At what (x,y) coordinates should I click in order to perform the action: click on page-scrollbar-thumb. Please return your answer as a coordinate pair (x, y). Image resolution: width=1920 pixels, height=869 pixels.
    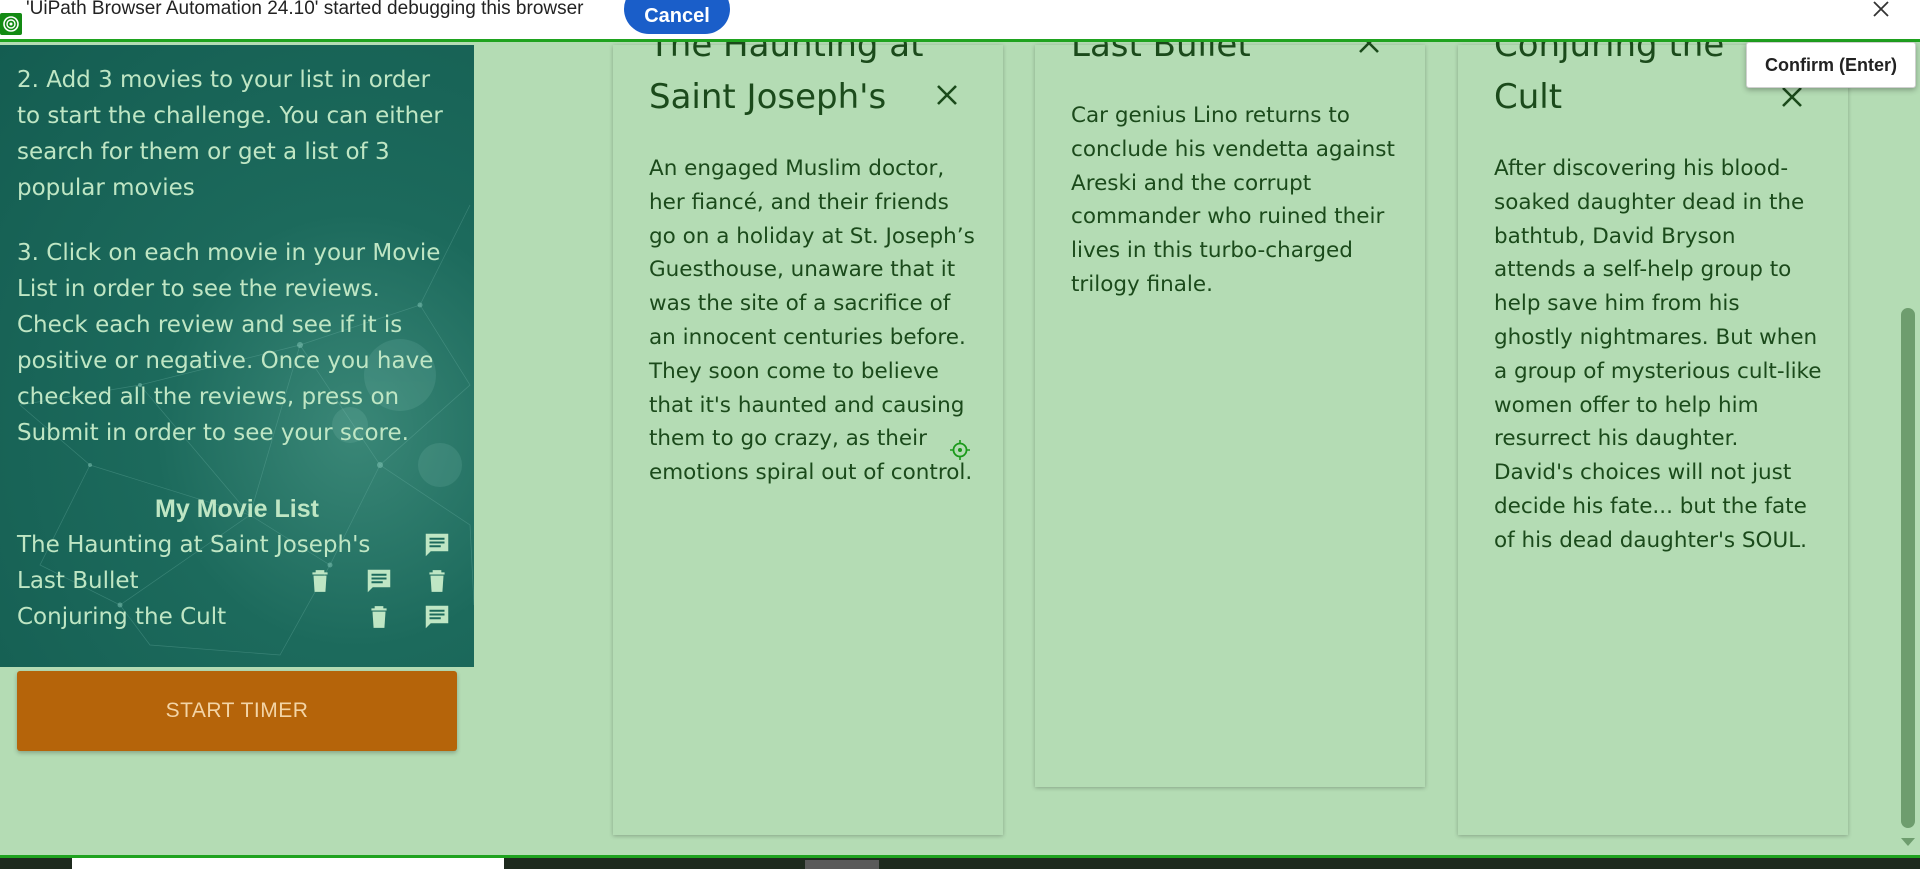
    Looking at the image, I should click on (1908, 568).